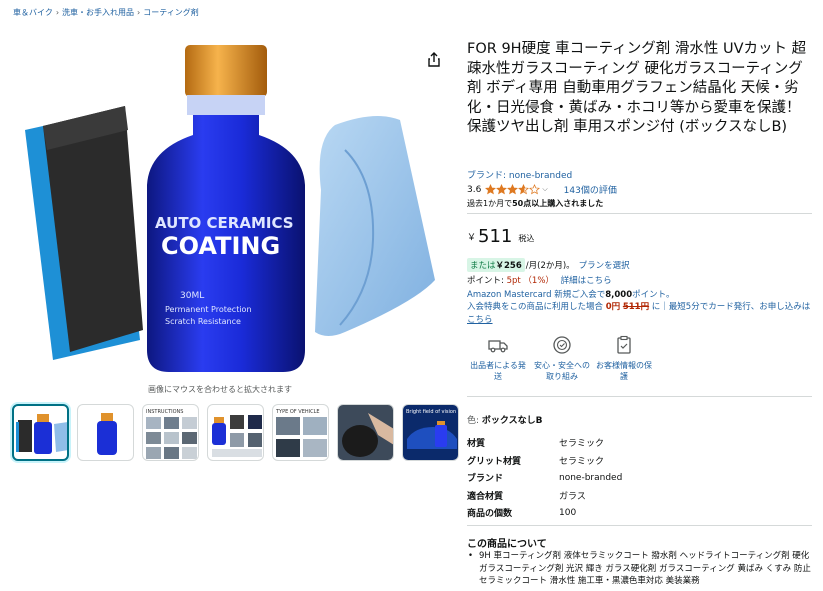 This screenshot has width=823, height=591. Describe the element at coordinates (562, 358) in the screenshot. I see `feature-safety: 安心・安全への取り組み` at that location.